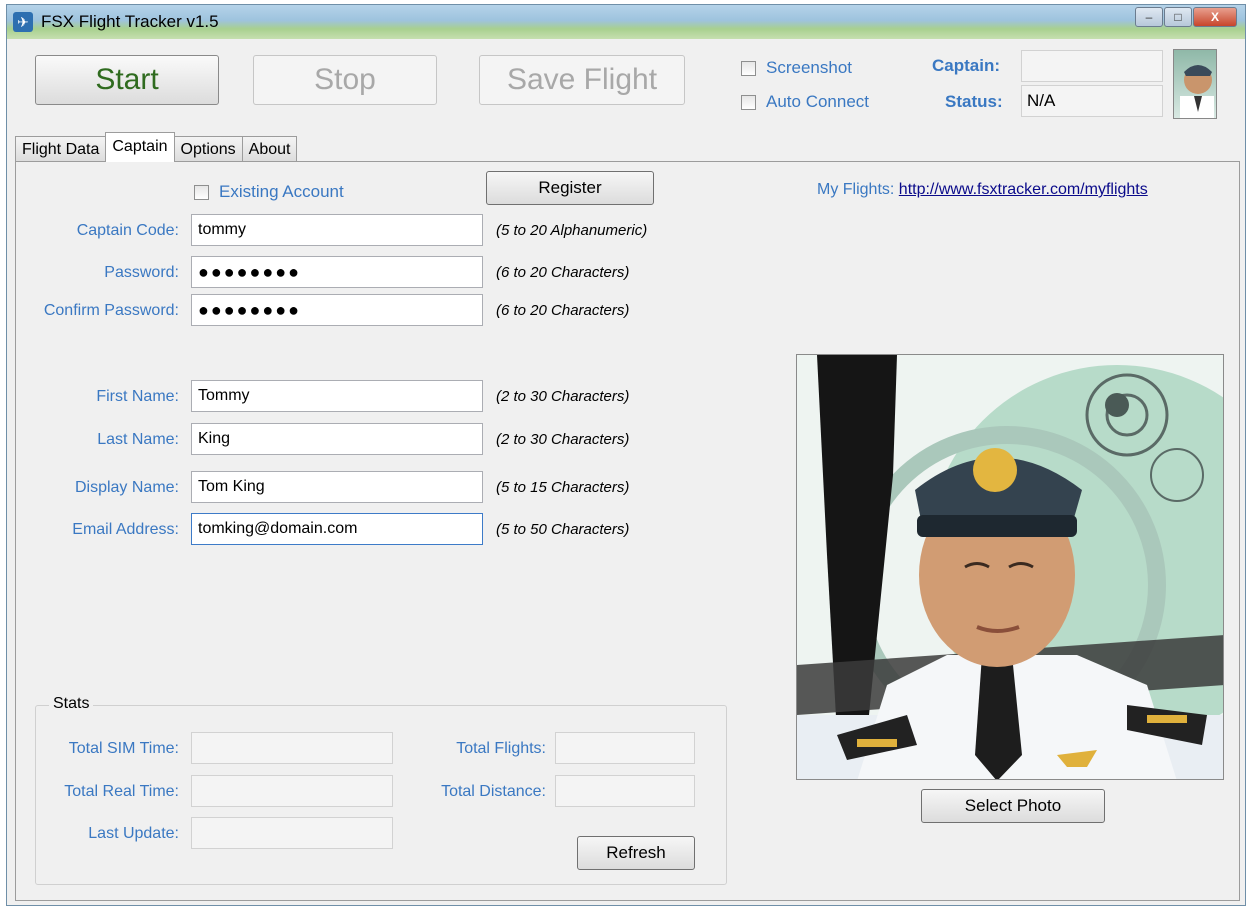 This screenshot has height=909, width=1250. What do you see at coordinates (337, 230) in the screenshot?
I see `captain-code-input: tommy` at bounding box center [337, 230].